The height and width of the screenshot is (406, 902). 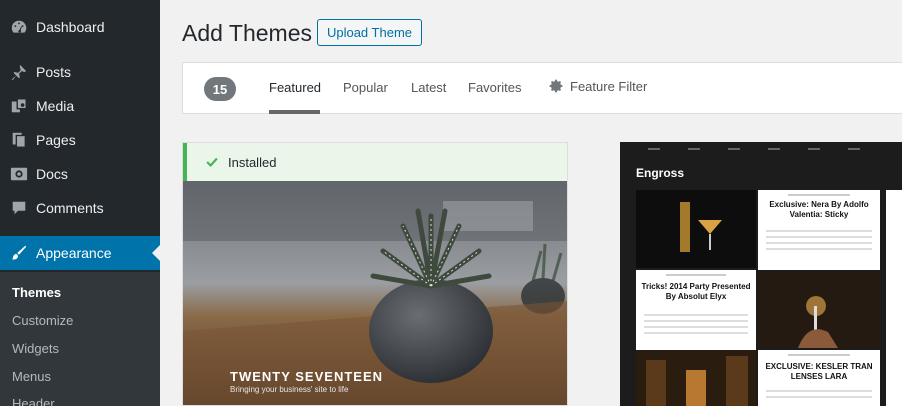 What do you see at coordinates (428, 87) in the screenshot?
I see `tab-latest: Latest` at bounding box center [428, 87].